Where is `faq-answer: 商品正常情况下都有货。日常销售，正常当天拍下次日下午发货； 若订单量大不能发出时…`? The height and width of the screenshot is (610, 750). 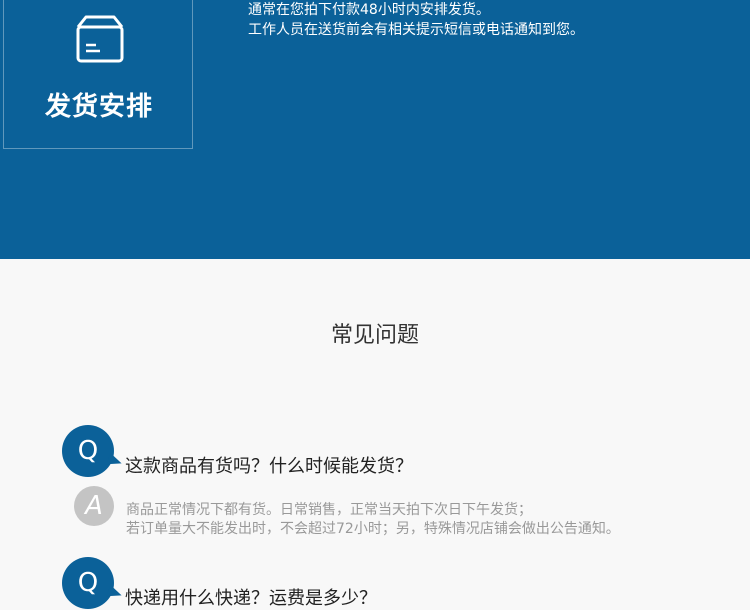
faq-answer: 商品正常情况下都有货。日常销售，正常当天拍下次日下午发货； 若订单量大不能发出时… is located at coordinates (373, 520).